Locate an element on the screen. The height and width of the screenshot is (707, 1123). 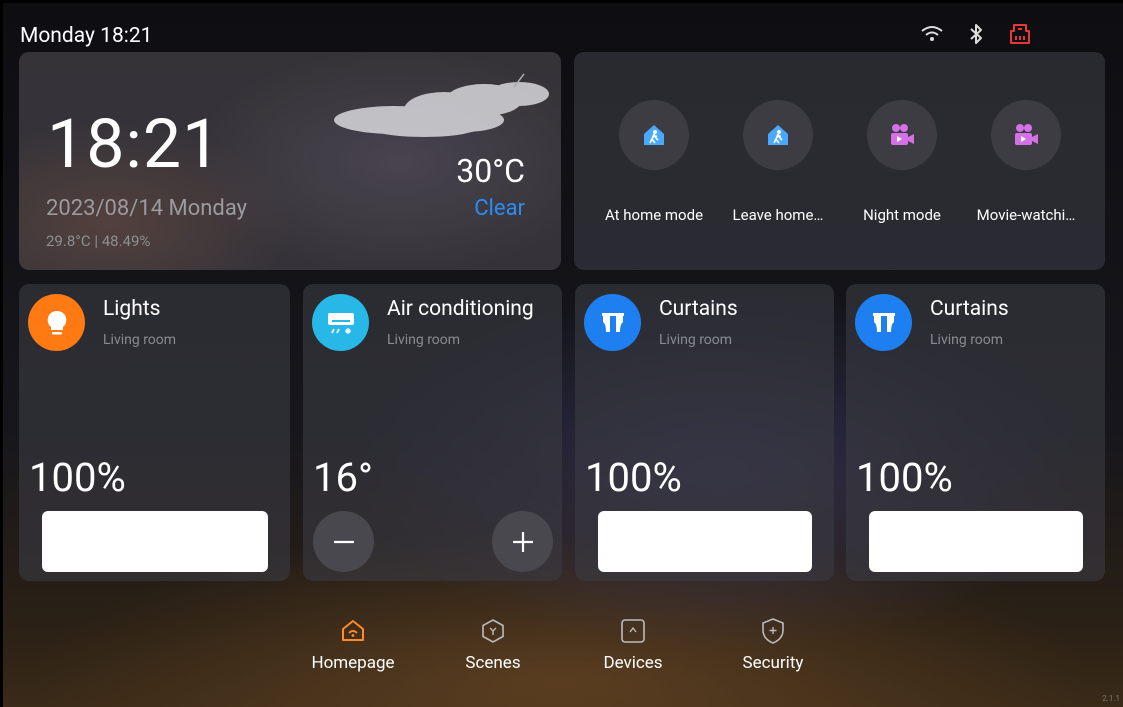
device-name: Lights is located at coordinates (132, 309).